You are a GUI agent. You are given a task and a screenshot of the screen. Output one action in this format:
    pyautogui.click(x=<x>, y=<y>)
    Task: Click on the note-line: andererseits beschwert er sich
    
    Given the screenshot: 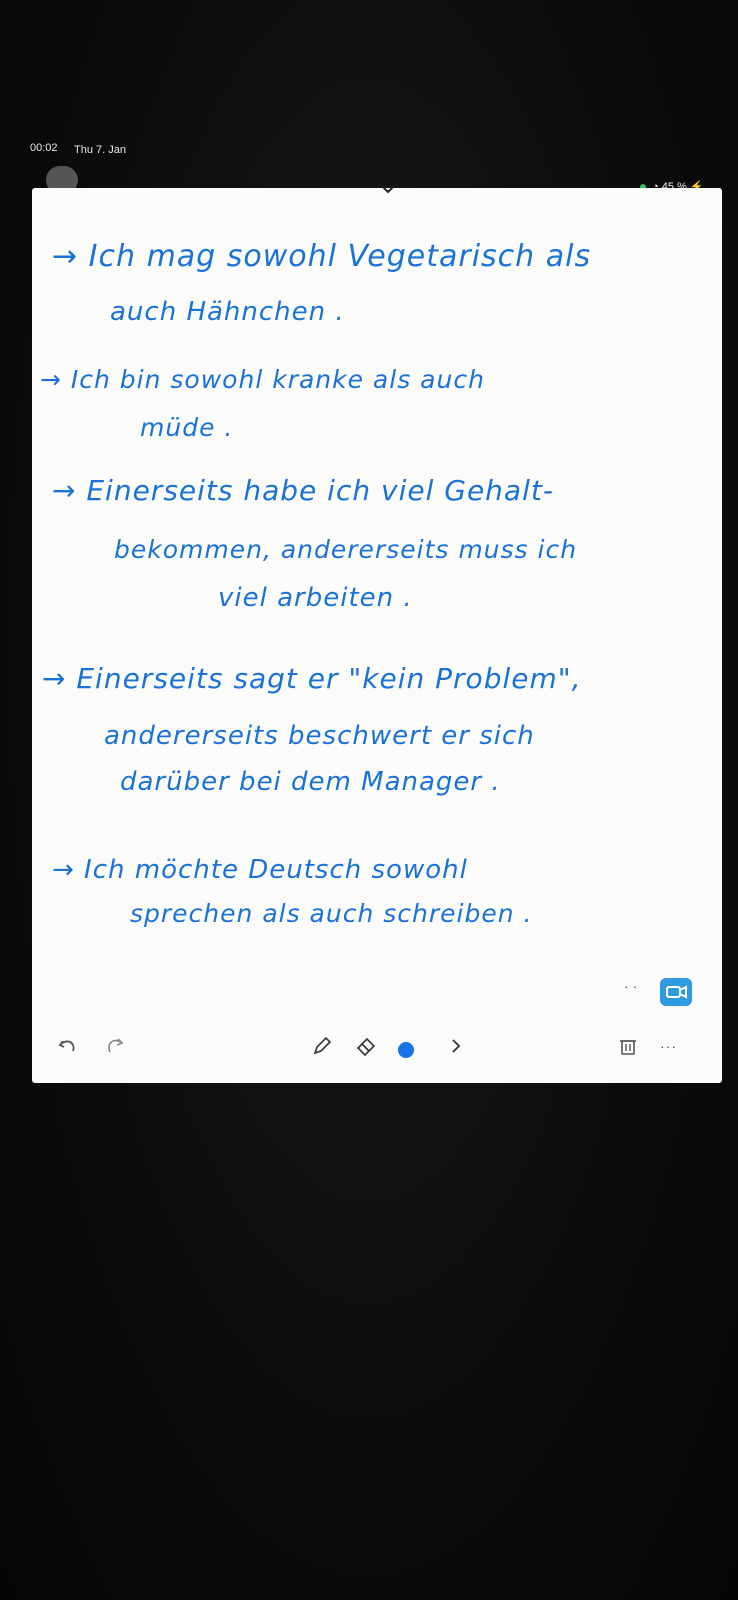 What is the action you would take?
    pyautogui.click(x=319, y=736)
    